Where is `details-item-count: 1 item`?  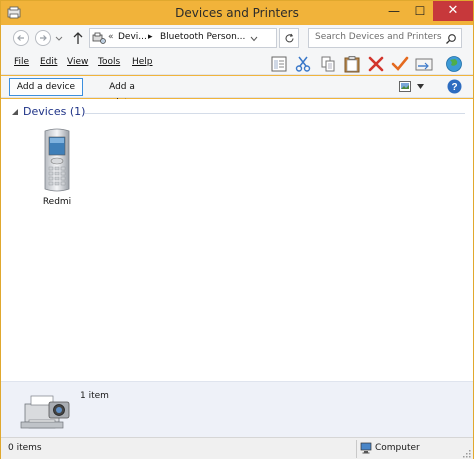
details-item-count: 1 item is located at coordinates (94, 396).